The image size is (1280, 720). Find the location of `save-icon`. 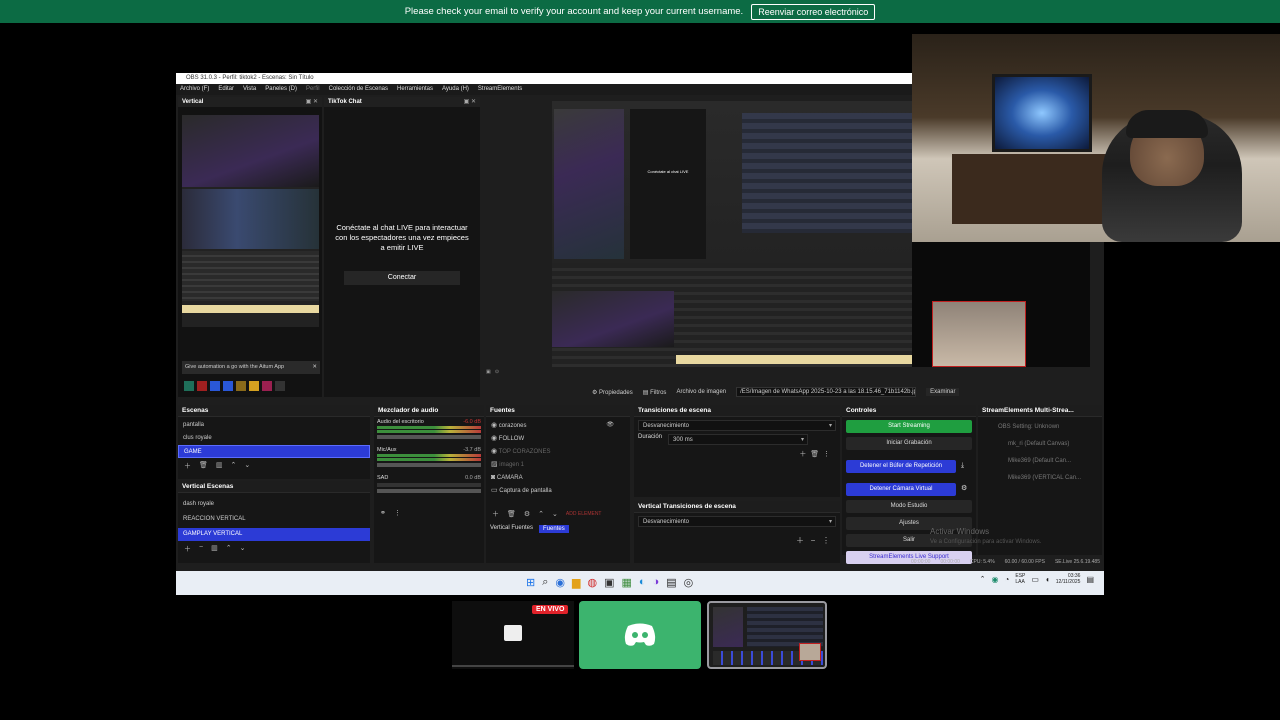

save-icon is located at coordinates (241, 386).